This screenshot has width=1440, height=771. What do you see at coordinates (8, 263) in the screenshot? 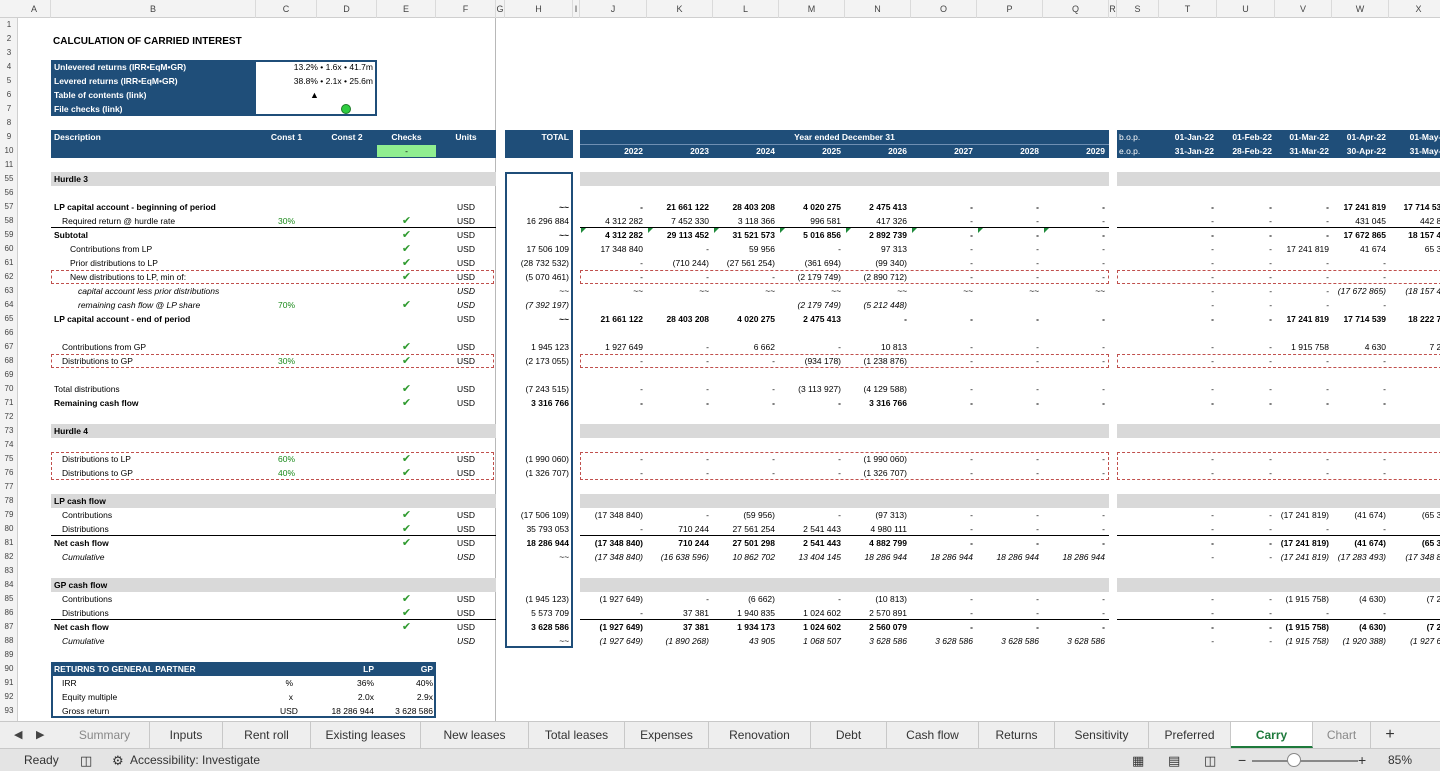
I see `row-header: 61` at bounding box center [8, 263].